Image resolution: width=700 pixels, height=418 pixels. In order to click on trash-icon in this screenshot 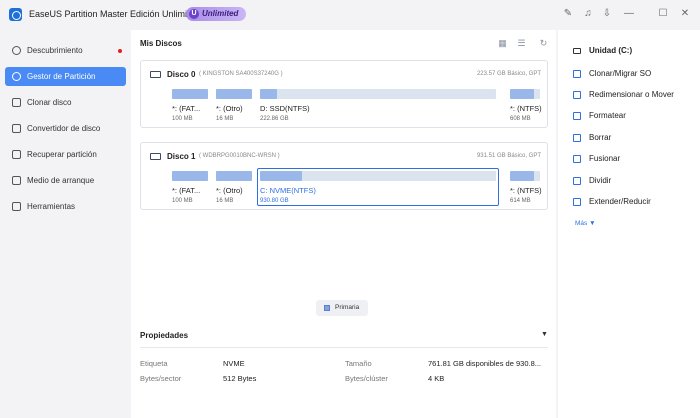, I will do `click(577, 138)`.